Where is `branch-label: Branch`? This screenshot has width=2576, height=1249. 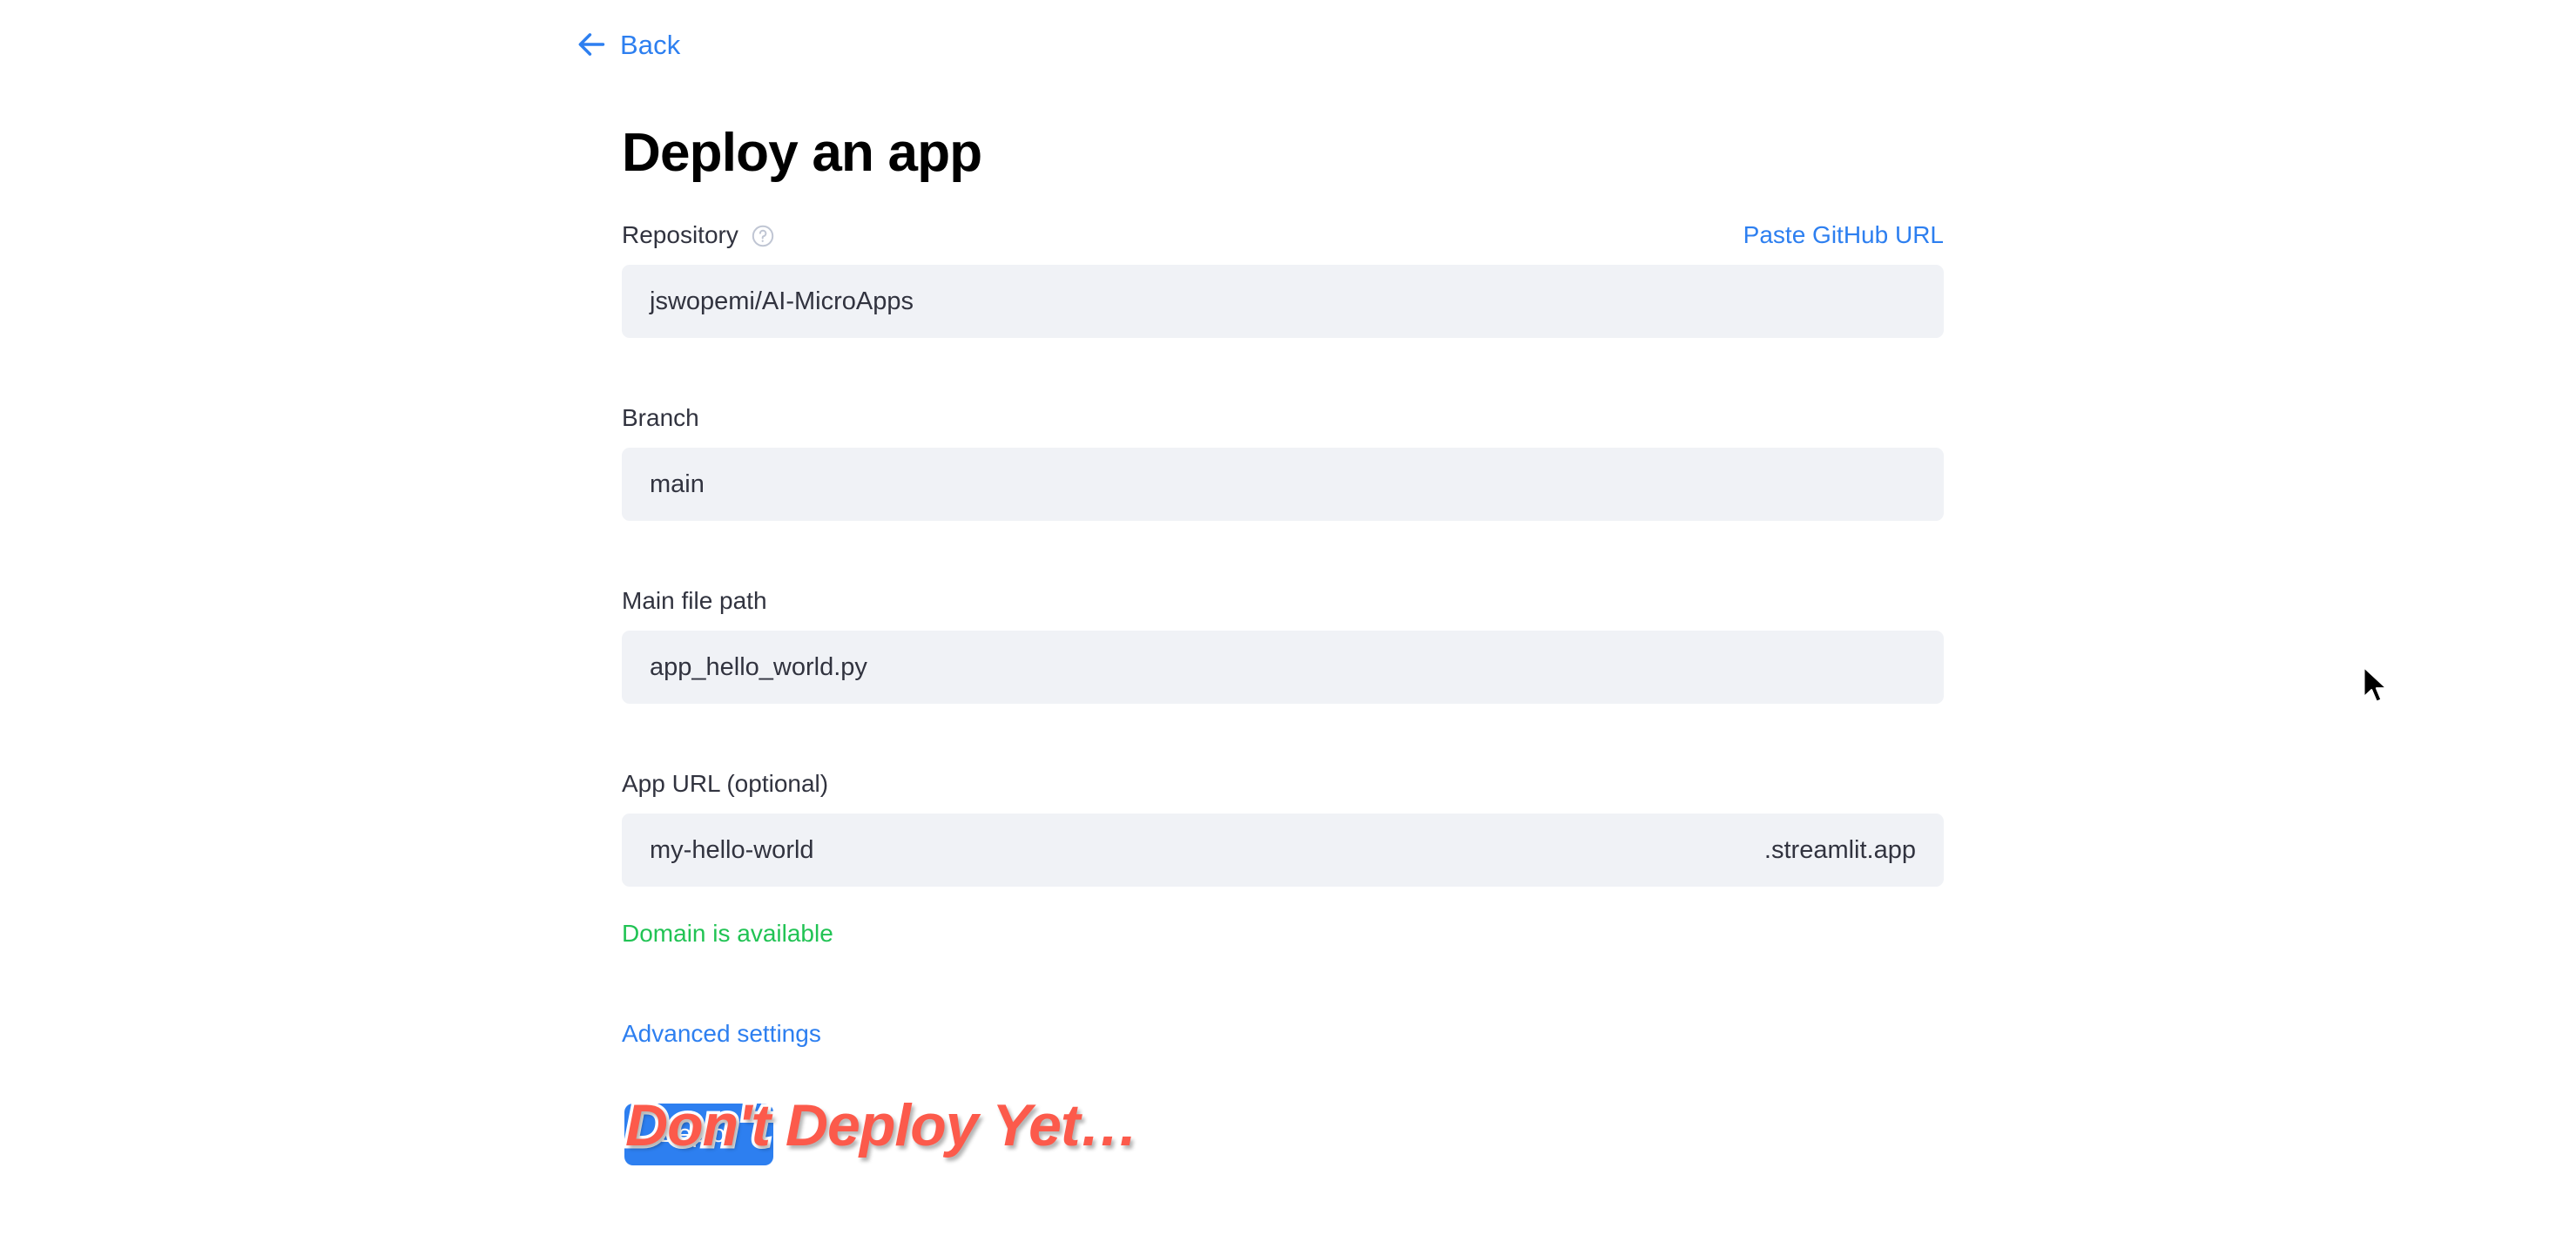
branch-label: Branch is located at coordinates (660, 417).